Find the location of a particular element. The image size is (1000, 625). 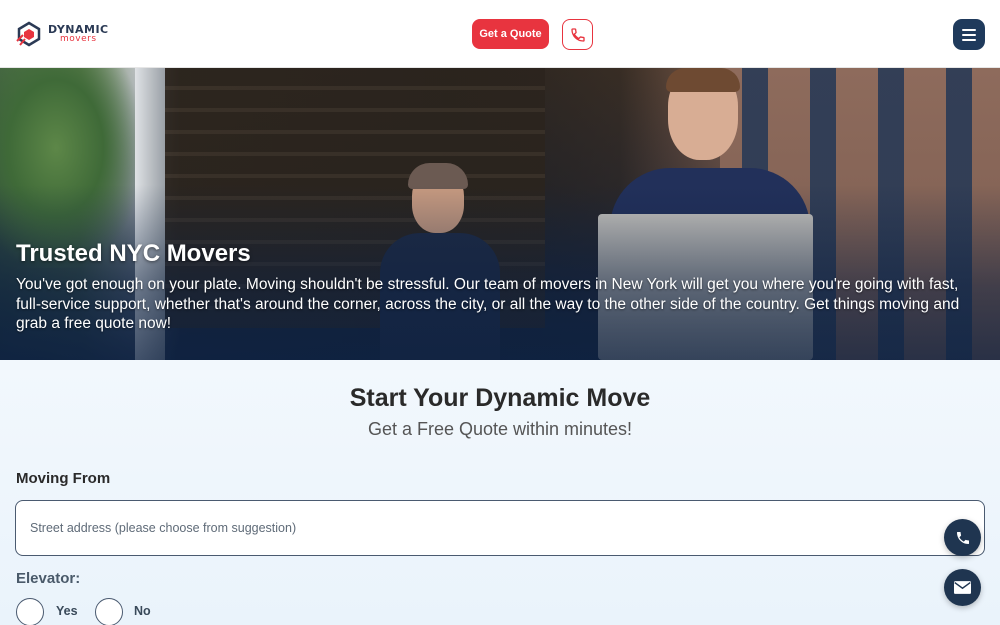

floating-call-button is located at coordinates (962, 537).